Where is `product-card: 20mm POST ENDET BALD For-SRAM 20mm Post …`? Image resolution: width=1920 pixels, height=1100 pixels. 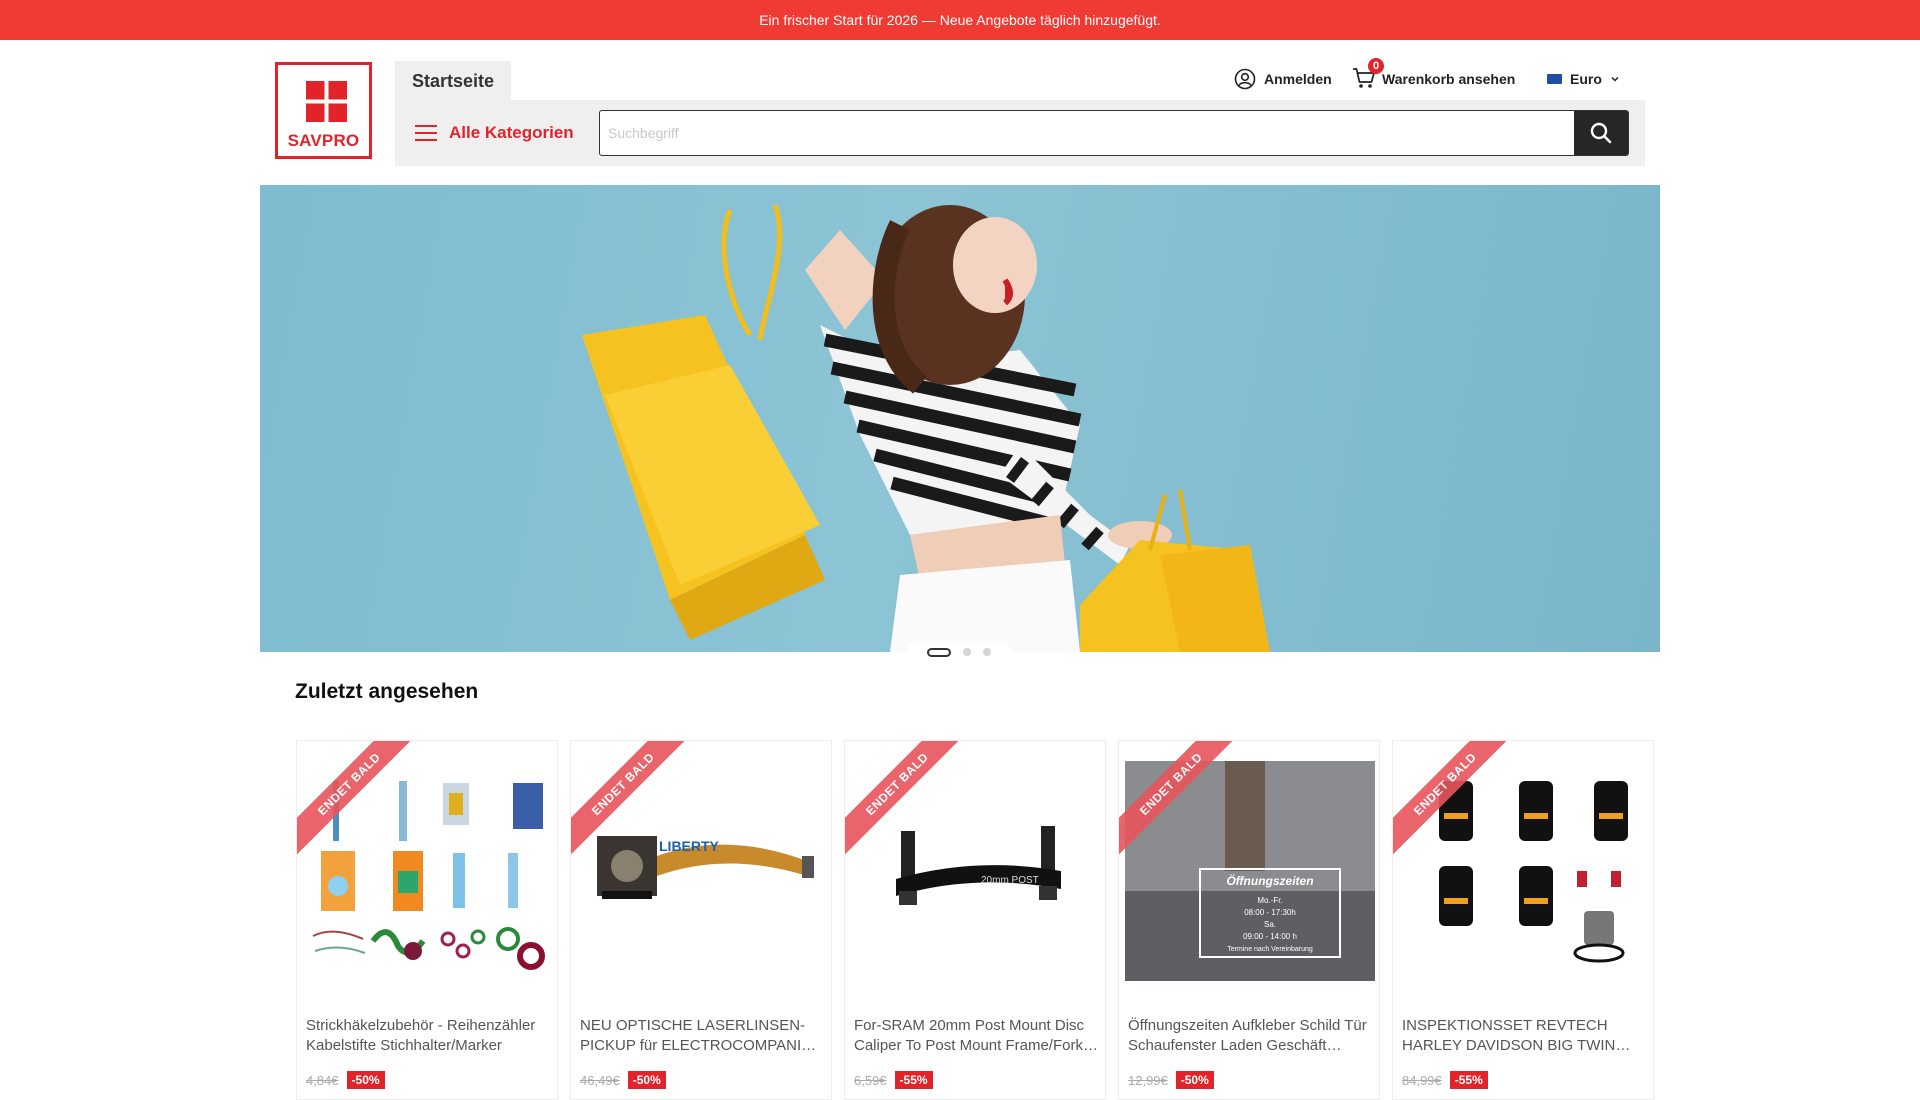
product-card: 20mm POST ENDET BALD For-SRAM 20mm Post … is located at coordinates (975, 920).